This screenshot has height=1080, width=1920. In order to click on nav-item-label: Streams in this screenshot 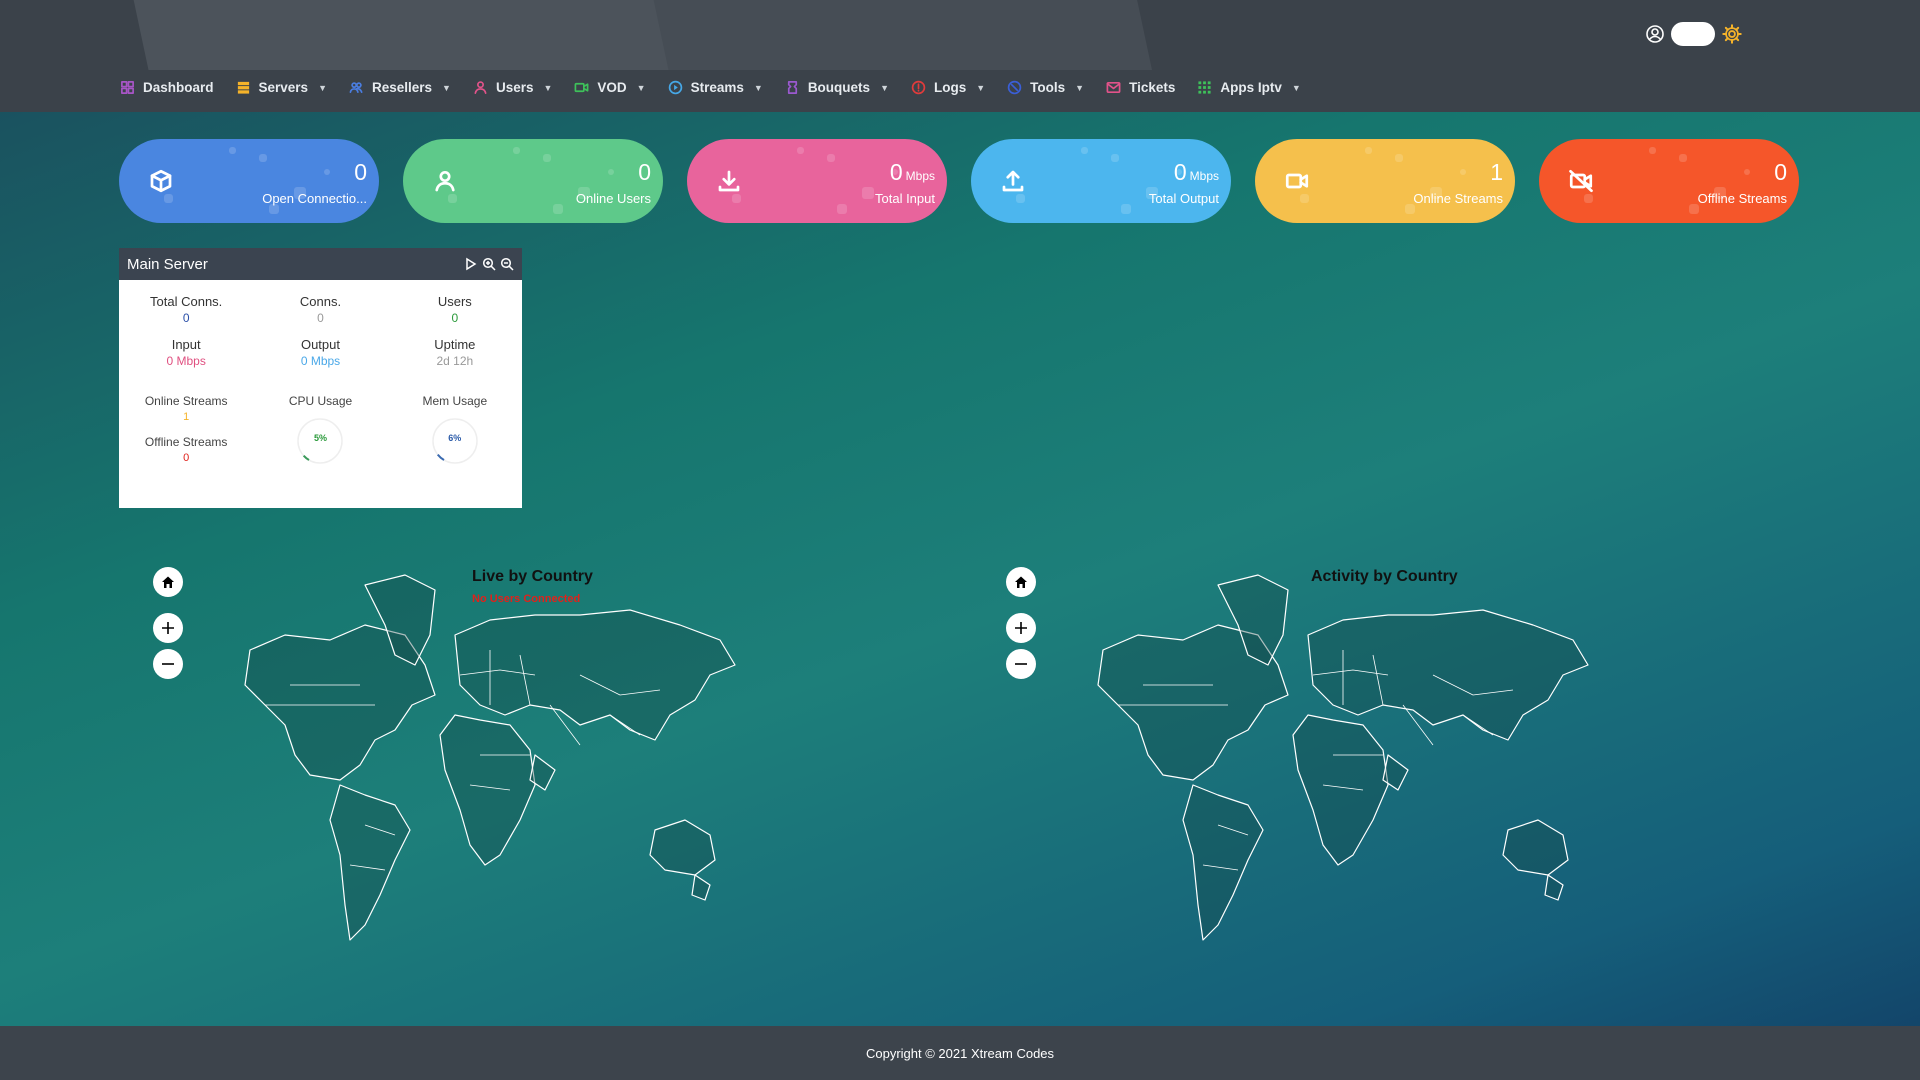, I will do `click(717, 87)`.